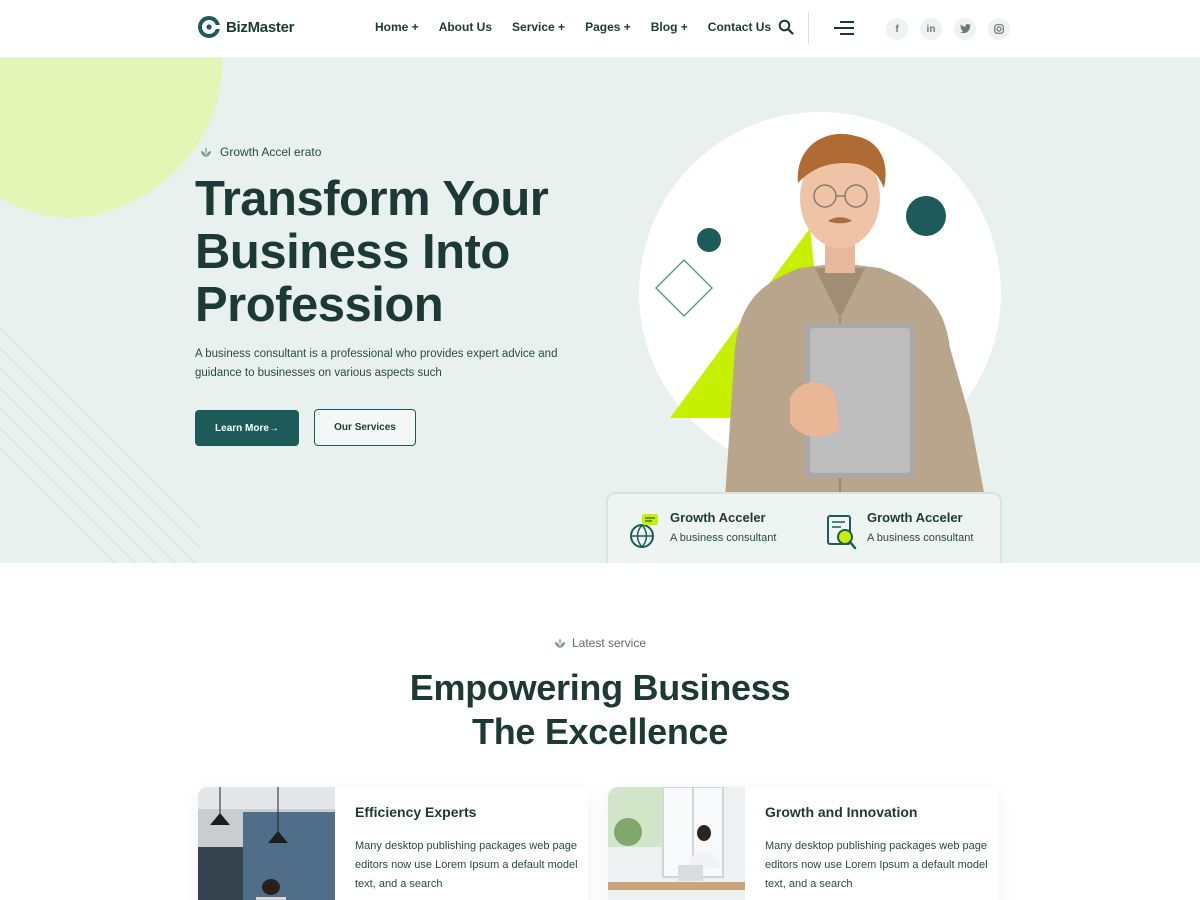 The height and width of the screenshot is (900, 1200). Describe the element at coordinates (600, 710) in the screenshot. I see `services-title: Empowering Business The Excellence` at that location.